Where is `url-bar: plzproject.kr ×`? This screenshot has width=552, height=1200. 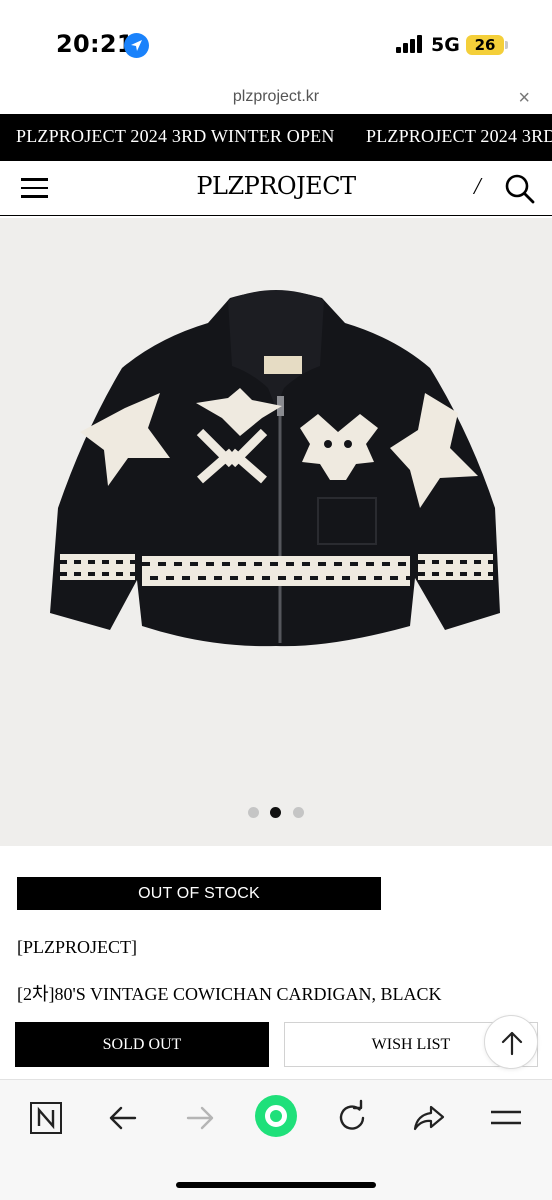 url-bar: plzproject.kr × is located at coordinates (276, 100).